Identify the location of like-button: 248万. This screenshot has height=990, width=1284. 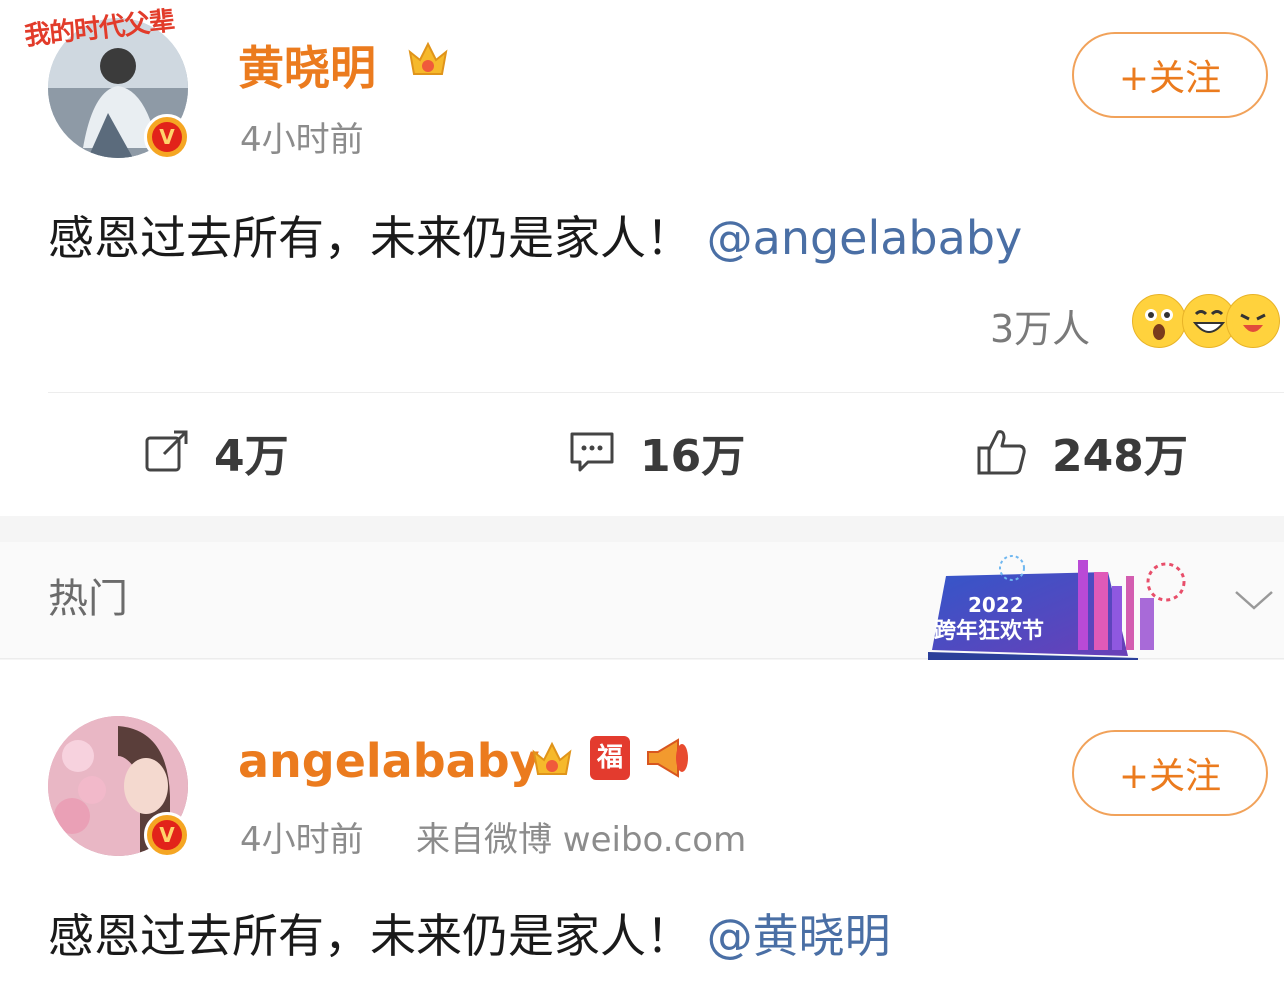
(1082, 452).